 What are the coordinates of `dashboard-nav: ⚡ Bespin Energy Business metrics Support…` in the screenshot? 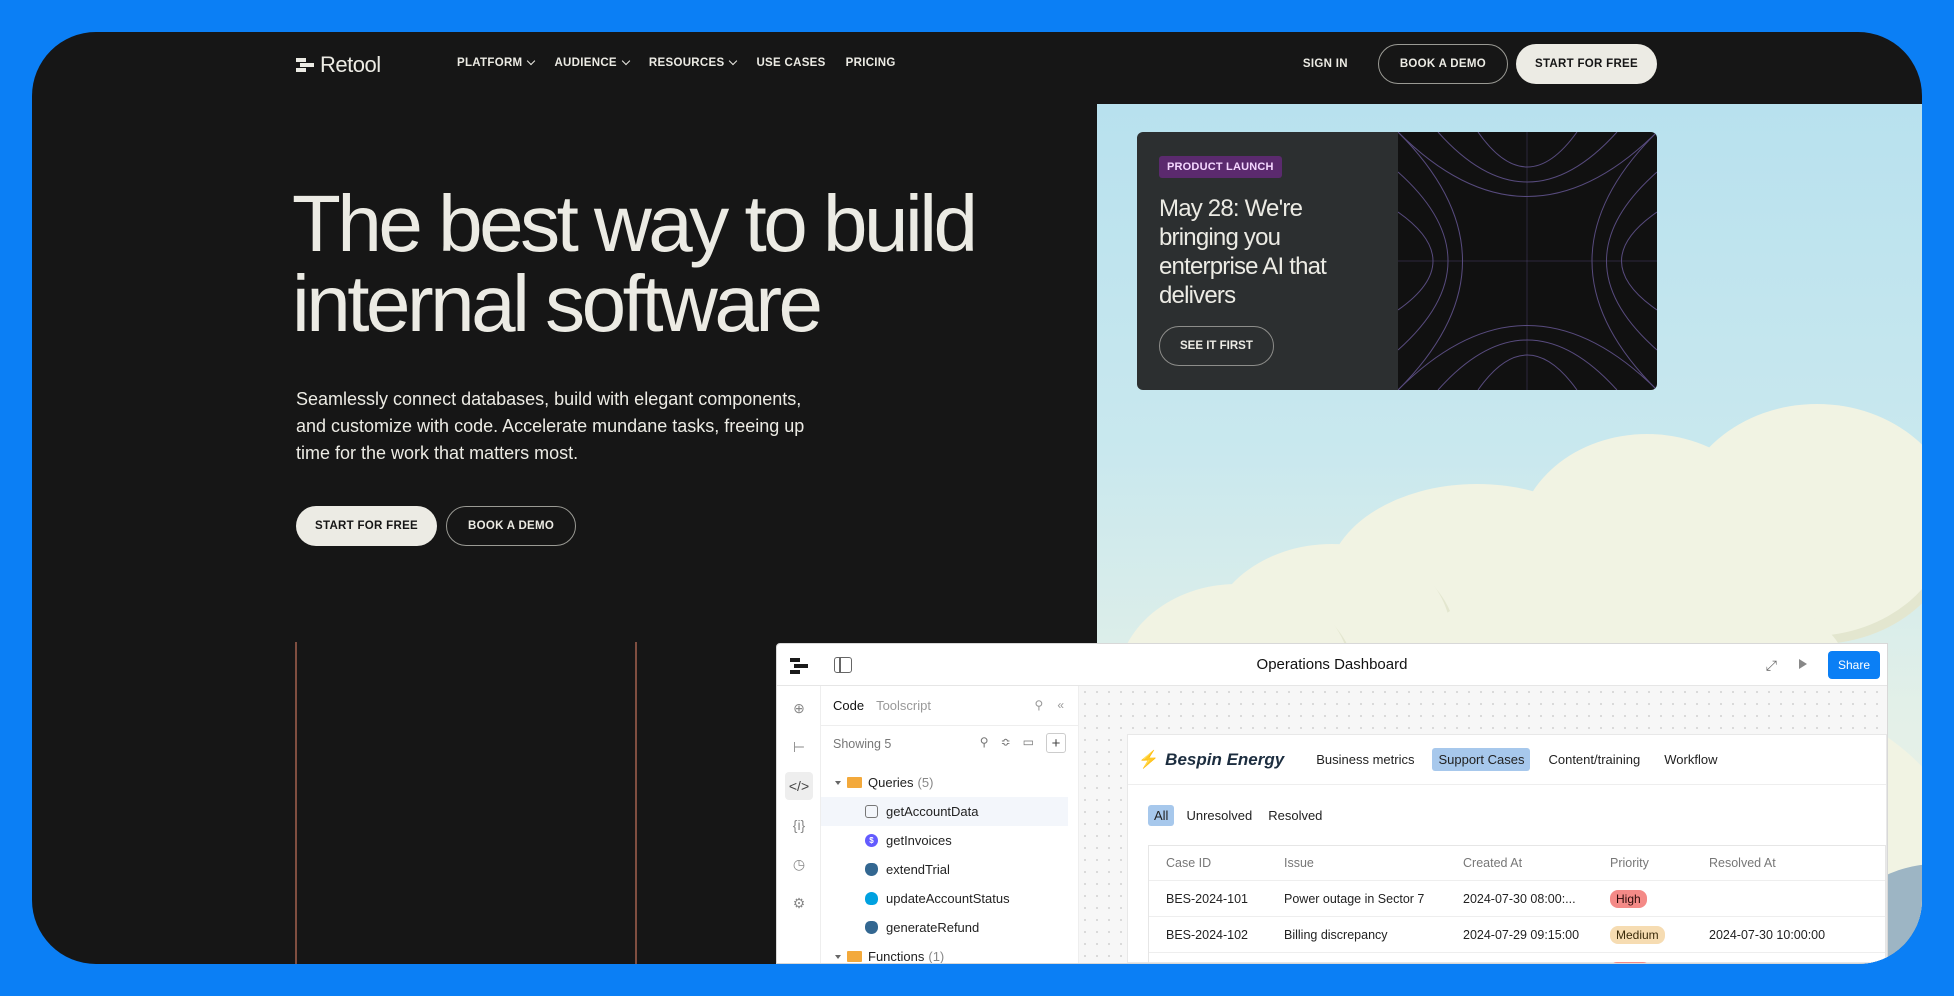 It's located at (1507, 760).